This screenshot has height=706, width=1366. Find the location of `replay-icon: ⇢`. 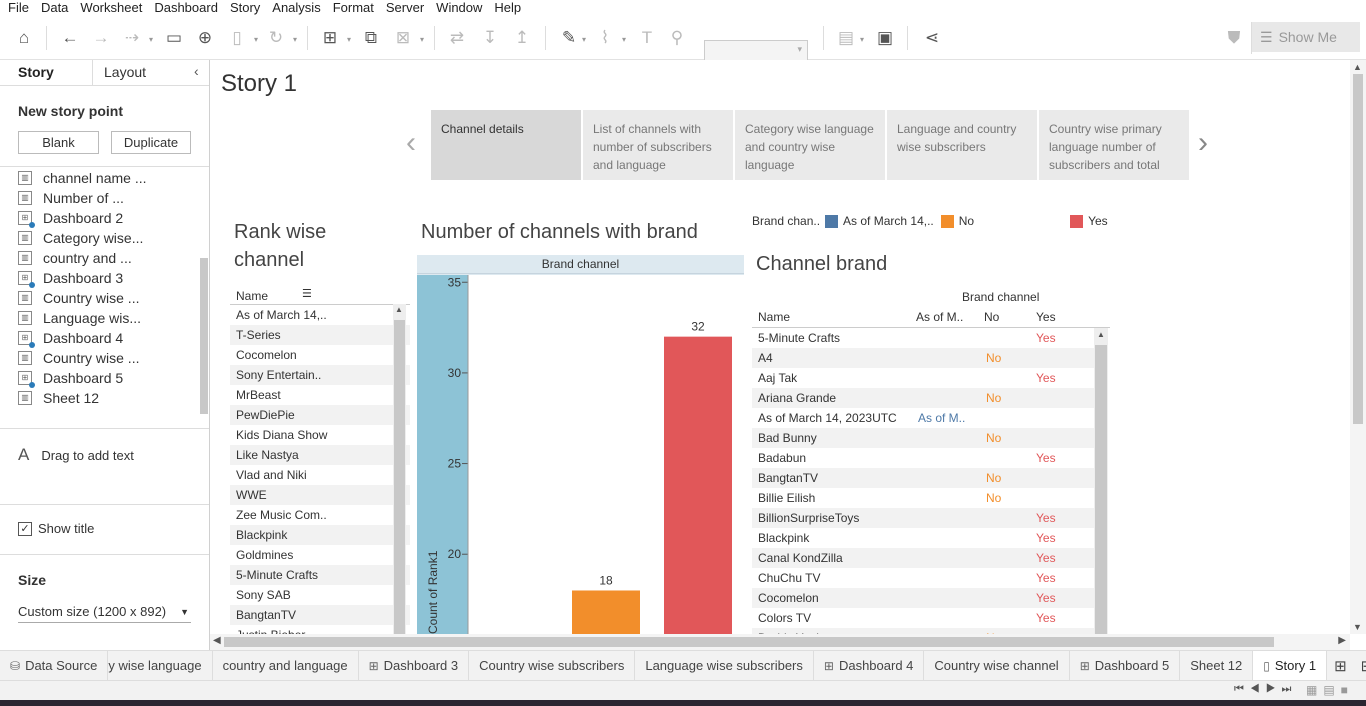

replay-icon: ⇢ is located at coordinates (132, 38).